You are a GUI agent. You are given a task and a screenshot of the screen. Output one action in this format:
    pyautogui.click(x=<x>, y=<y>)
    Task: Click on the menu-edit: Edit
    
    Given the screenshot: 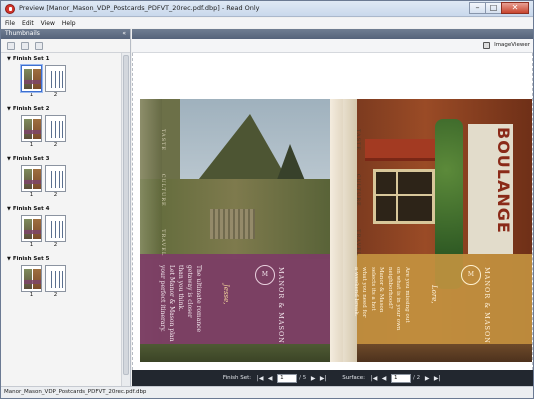 What is the action you would take?
    pyautogui.click(x=28, y=23)
    